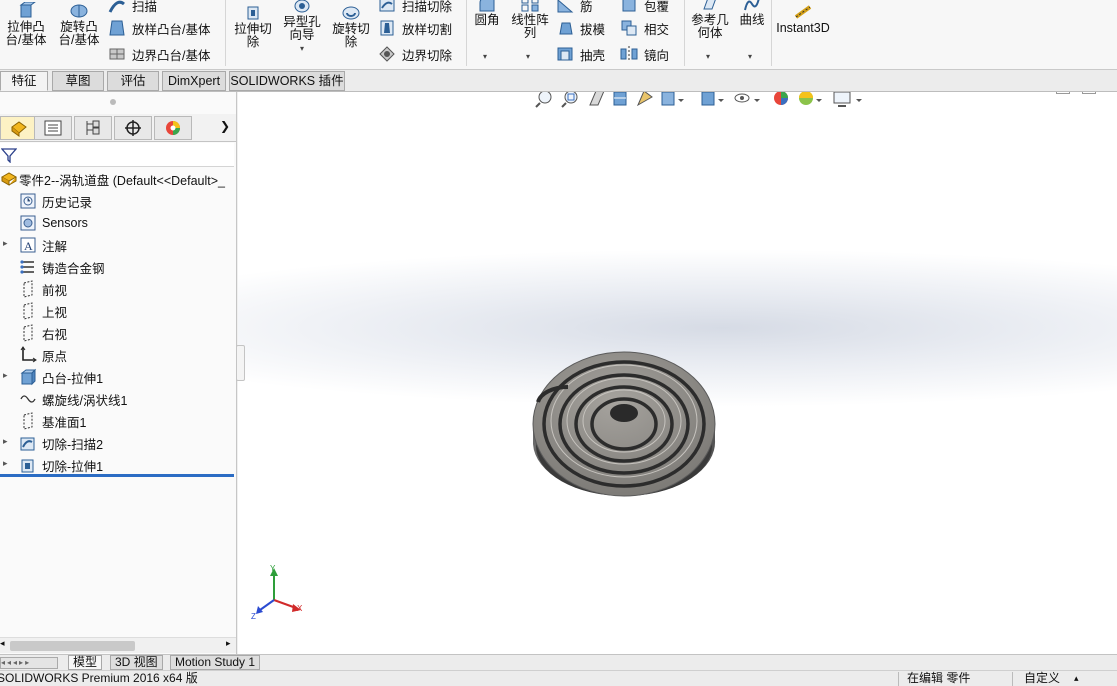  Describe the element at coordinates (113, 102) in the screenshot. I see `panel-splitter-grip` at that location.